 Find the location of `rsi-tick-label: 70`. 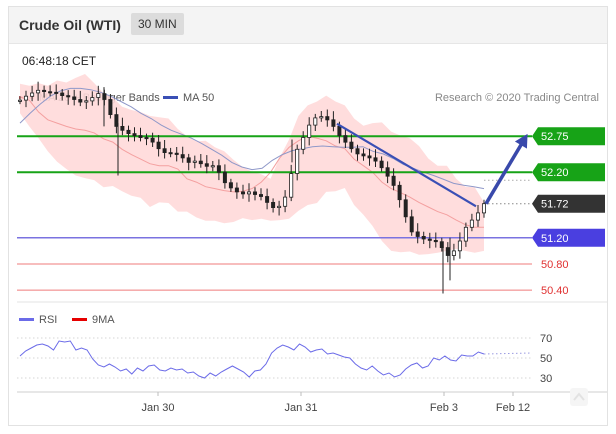

rsi-tick-label: 70 is located at coordinates (546, 339).